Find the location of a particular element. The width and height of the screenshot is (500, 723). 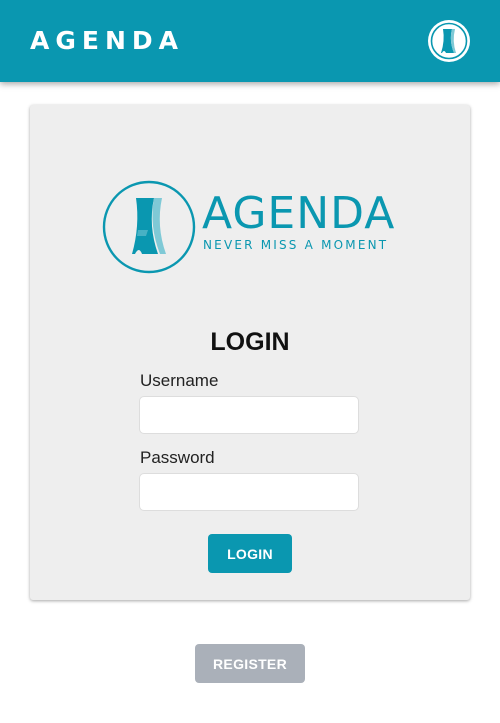

login-button: LOGIN is located at coordinates (250, 553).